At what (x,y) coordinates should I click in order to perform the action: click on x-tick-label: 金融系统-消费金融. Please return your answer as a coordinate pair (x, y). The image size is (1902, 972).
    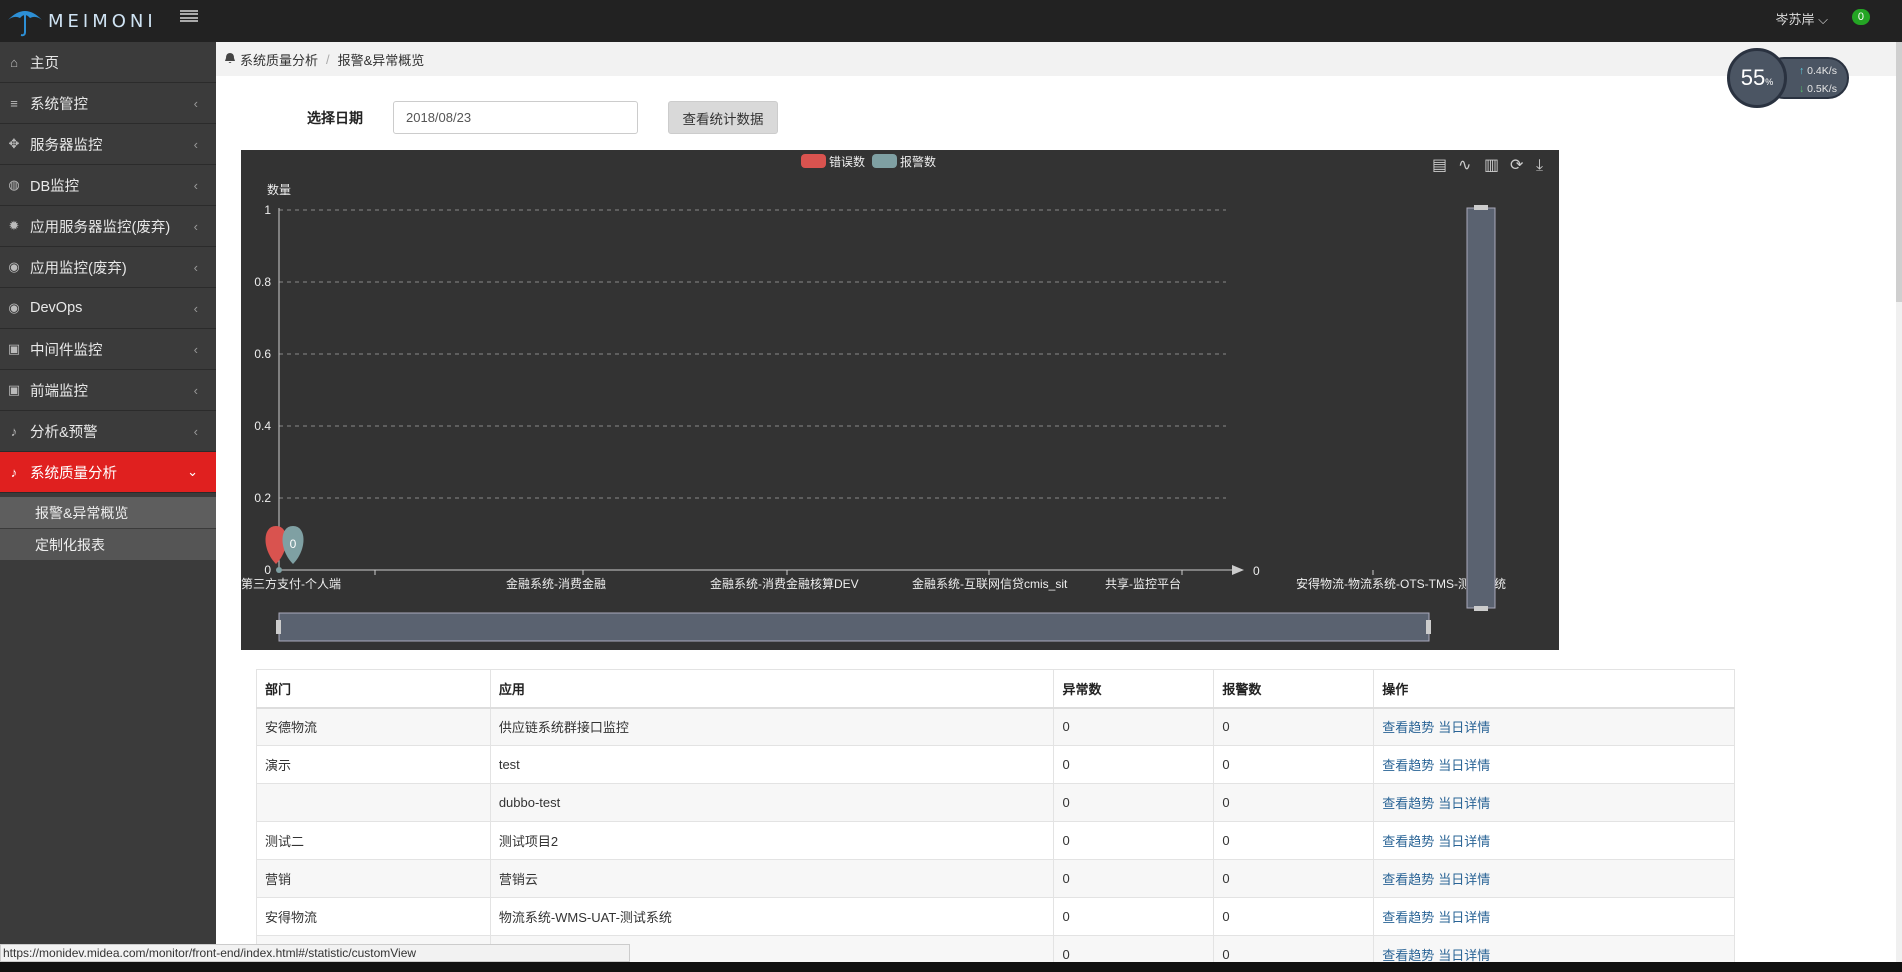
    Looking at the image, I should click on (556, 583).